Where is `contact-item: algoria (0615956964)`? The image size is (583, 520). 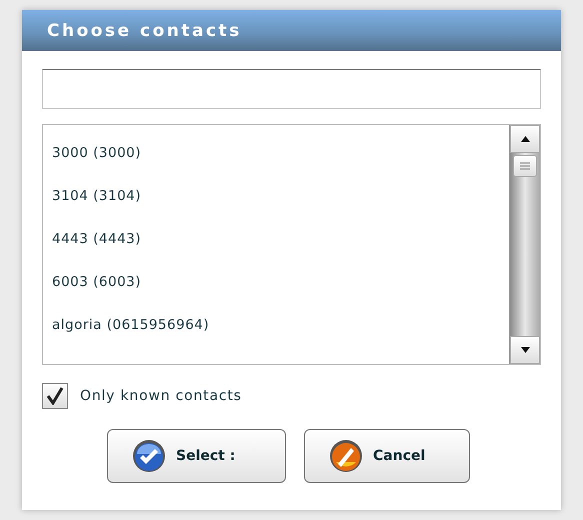
contact-item: algoria (0615956964) is located at coordinates (276, 324).